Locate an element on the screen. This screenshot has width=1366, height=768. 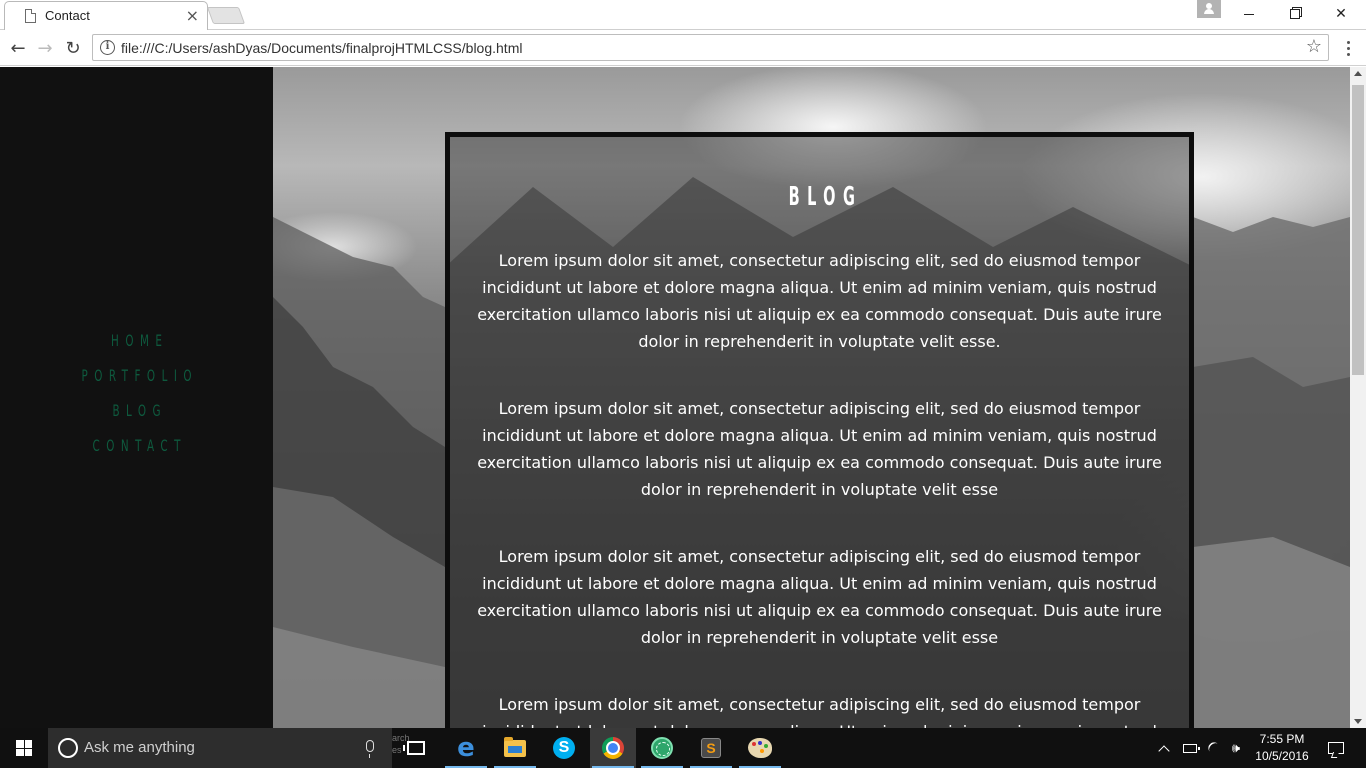
info-icon: i is located at coordinates (107, 47).